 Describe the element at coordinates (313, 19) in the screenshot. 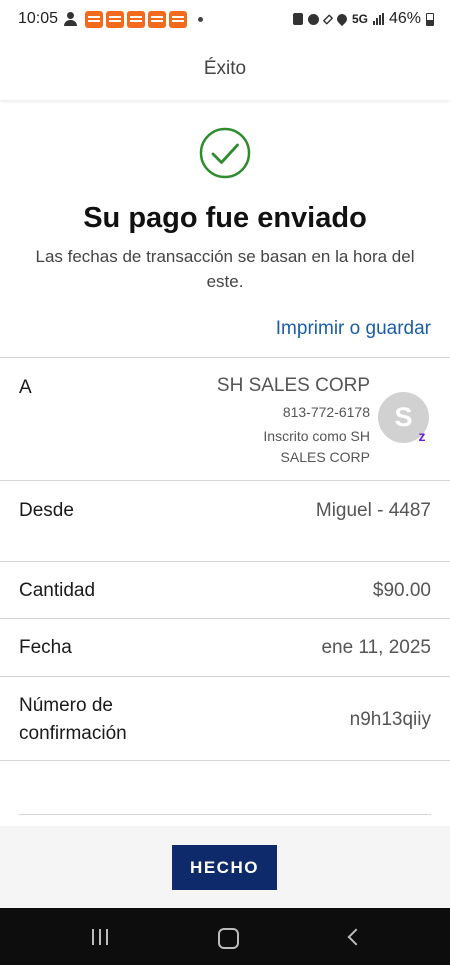

I see `alarm-icon` at that location.